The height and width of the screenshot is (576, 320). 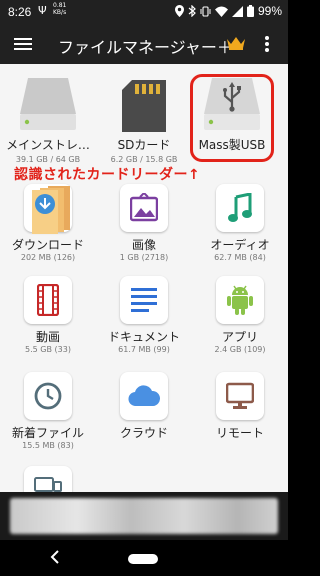 I want to click on cloud-icon, so click(x=144, y=396).